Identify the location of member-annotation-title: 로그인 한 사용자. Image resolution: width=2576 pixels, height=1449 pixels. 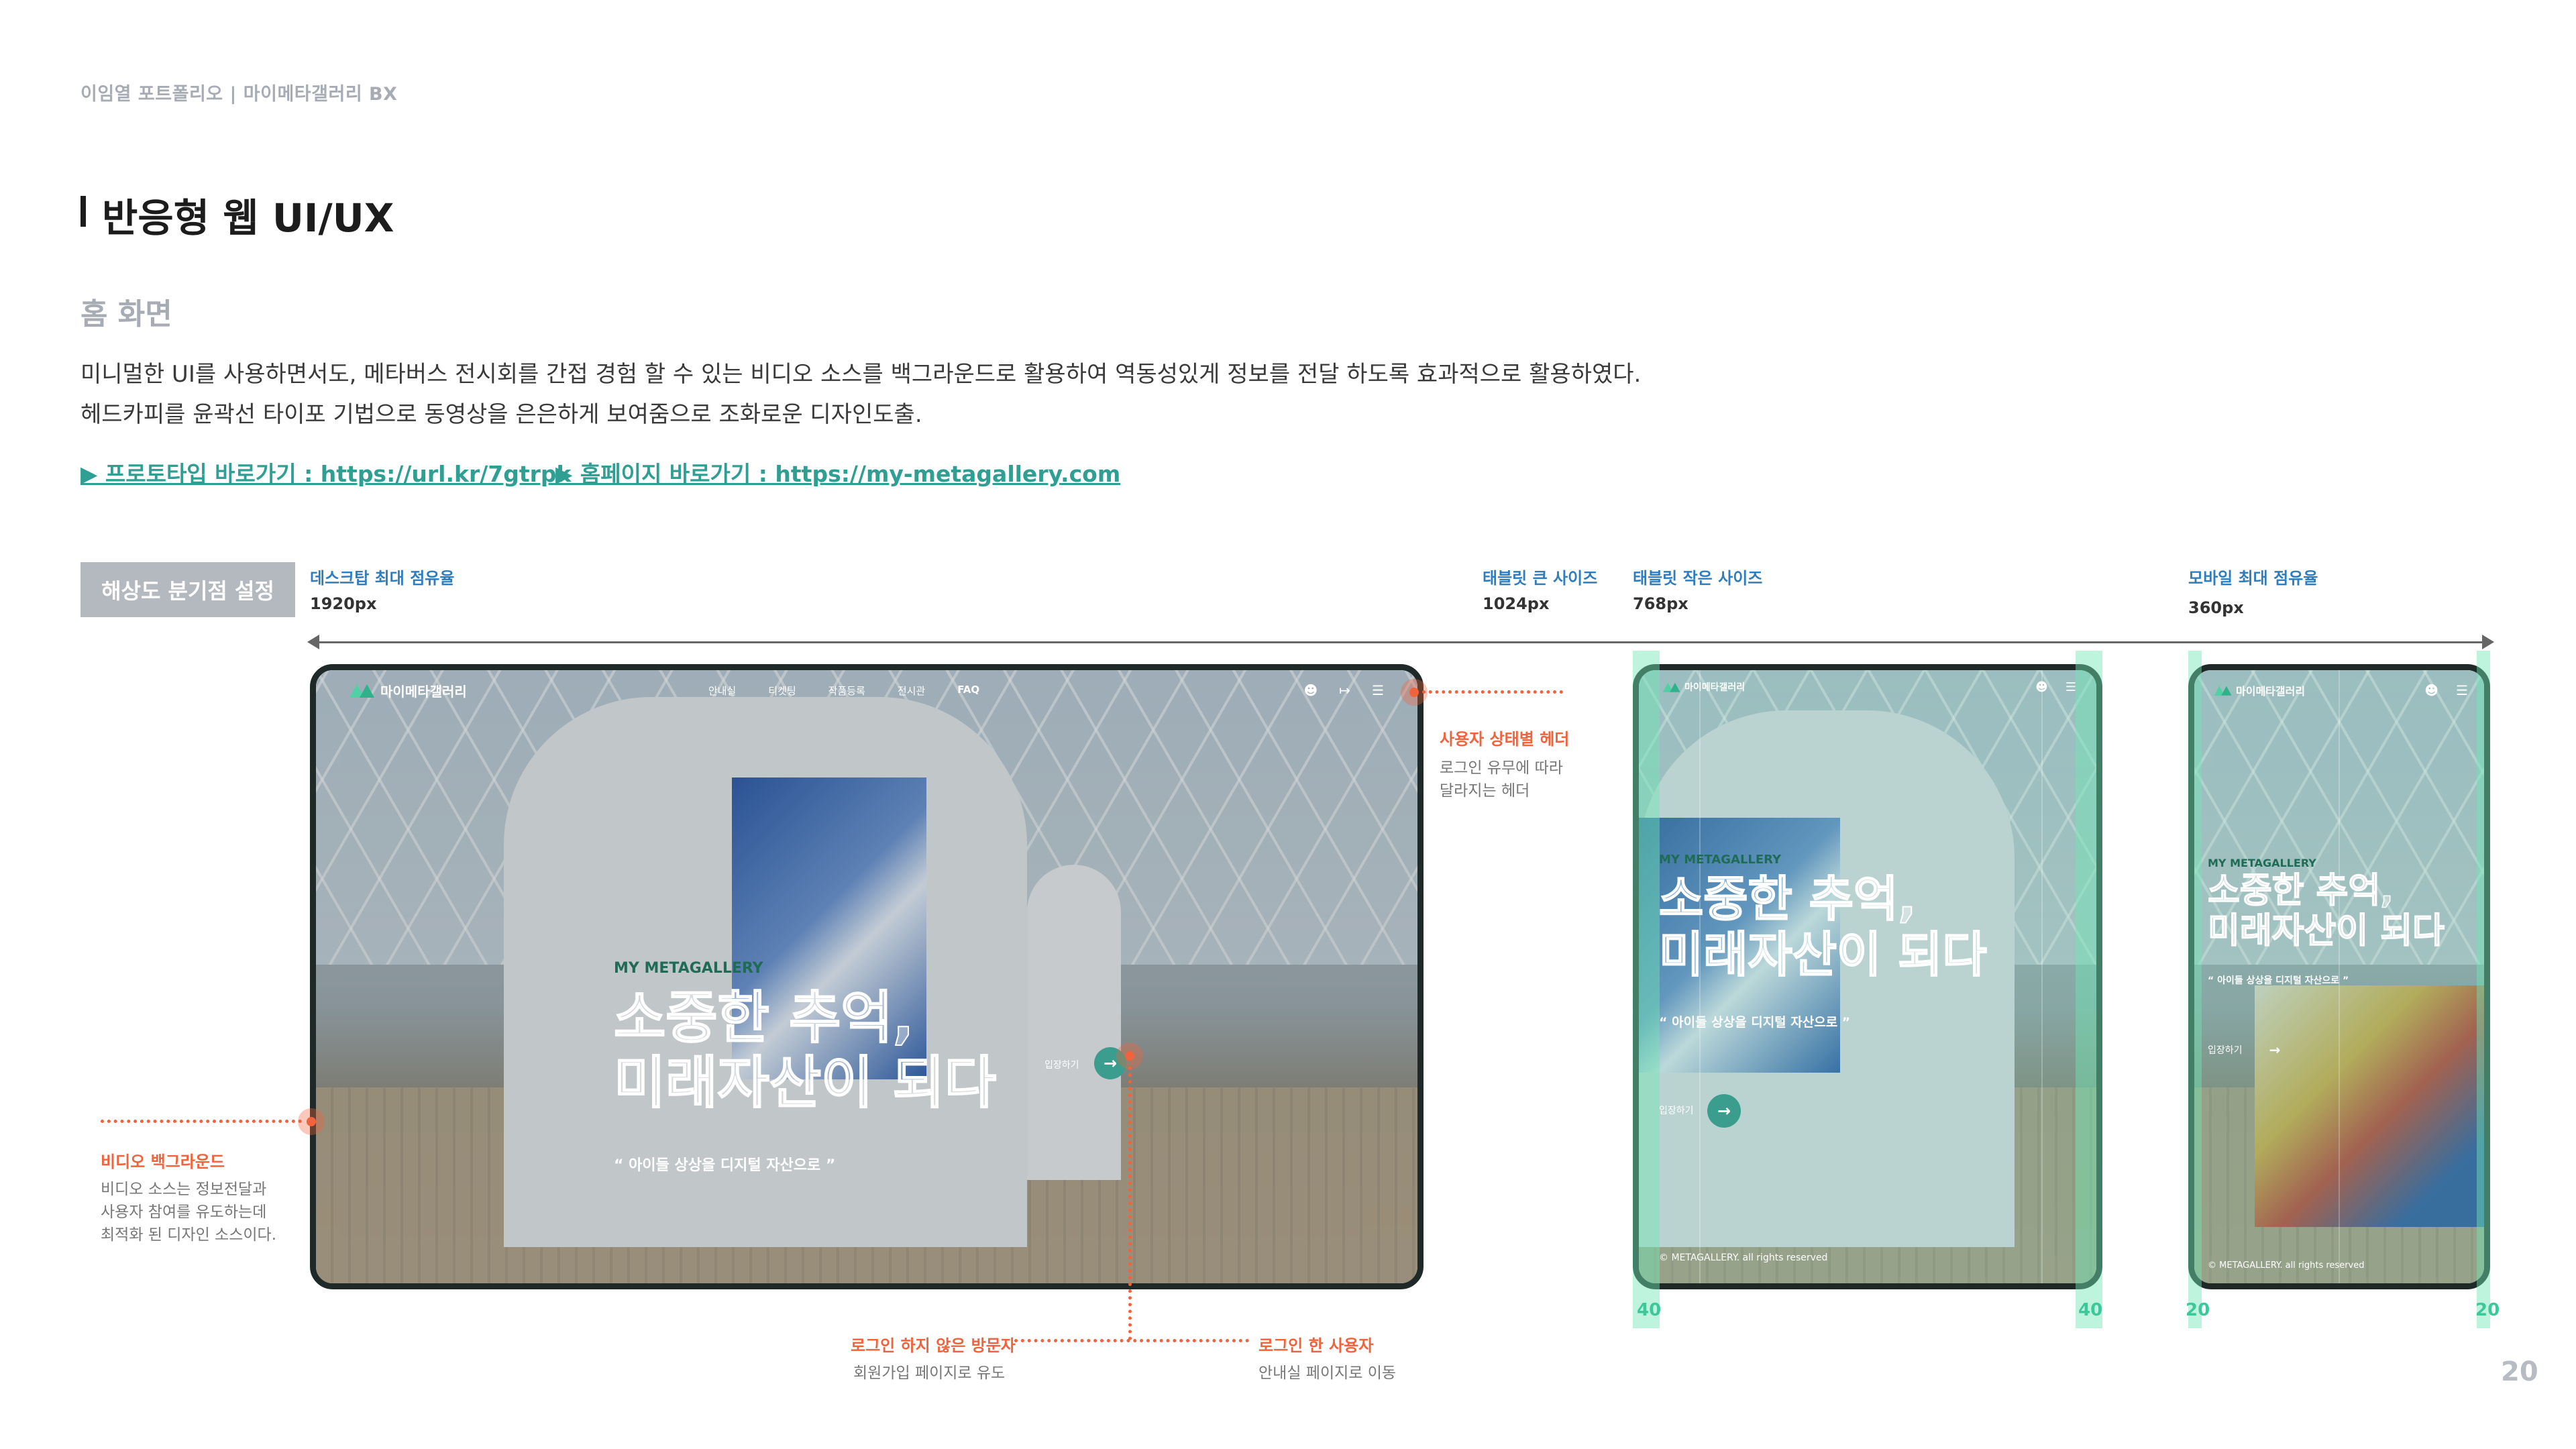
(1316, 1345).